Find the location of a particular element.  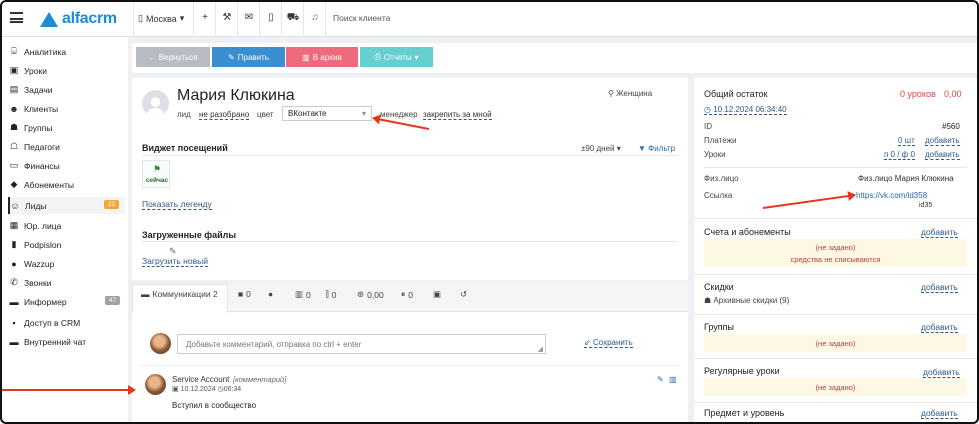

sidebar-item-podpislon: ▮ Podpislon is located at coordinates (67, 244).